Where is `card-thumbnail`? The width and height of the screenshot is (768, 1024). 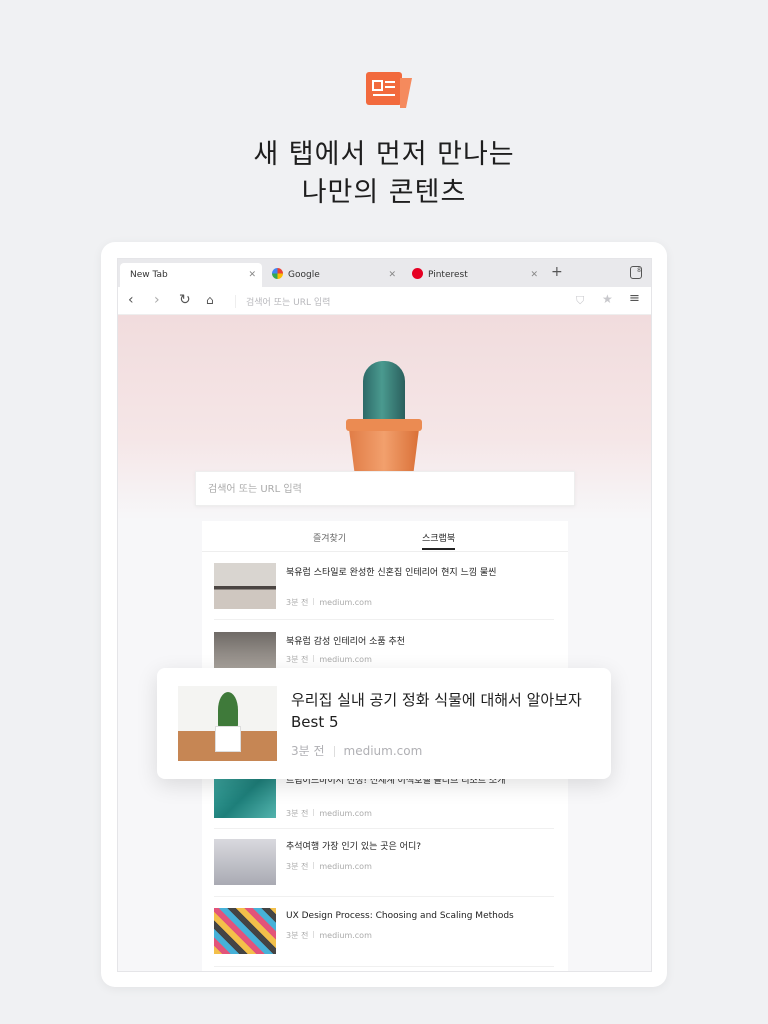 card-thumbnail is located at coordinates (227, 723).